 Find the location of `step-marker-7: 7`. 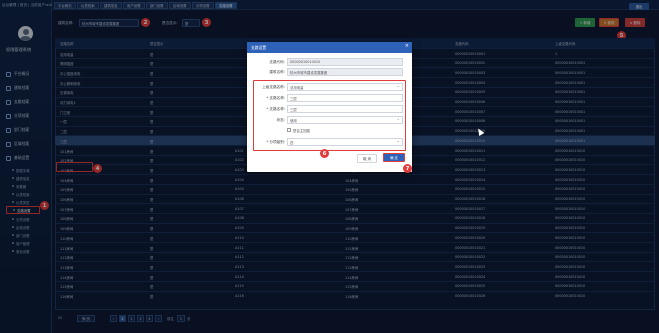

step-marker-7: 7 is located at coordinates (407, 168).